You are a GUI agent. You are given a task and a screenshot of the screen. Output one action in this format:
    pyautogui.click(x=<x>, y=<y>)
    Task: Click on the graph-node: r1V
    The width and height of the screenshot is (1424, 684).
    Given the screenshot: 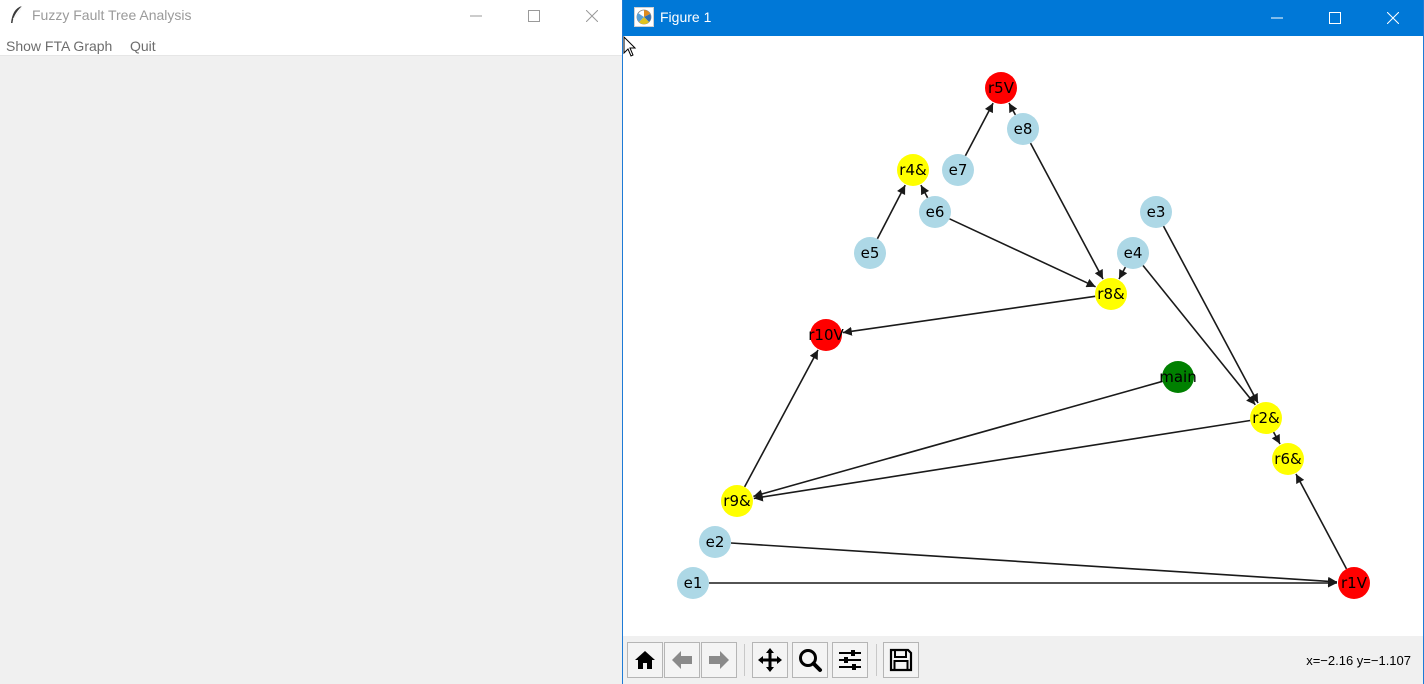 What is the action you would take?
    pyautogui.click(x=1354, y=583)
    